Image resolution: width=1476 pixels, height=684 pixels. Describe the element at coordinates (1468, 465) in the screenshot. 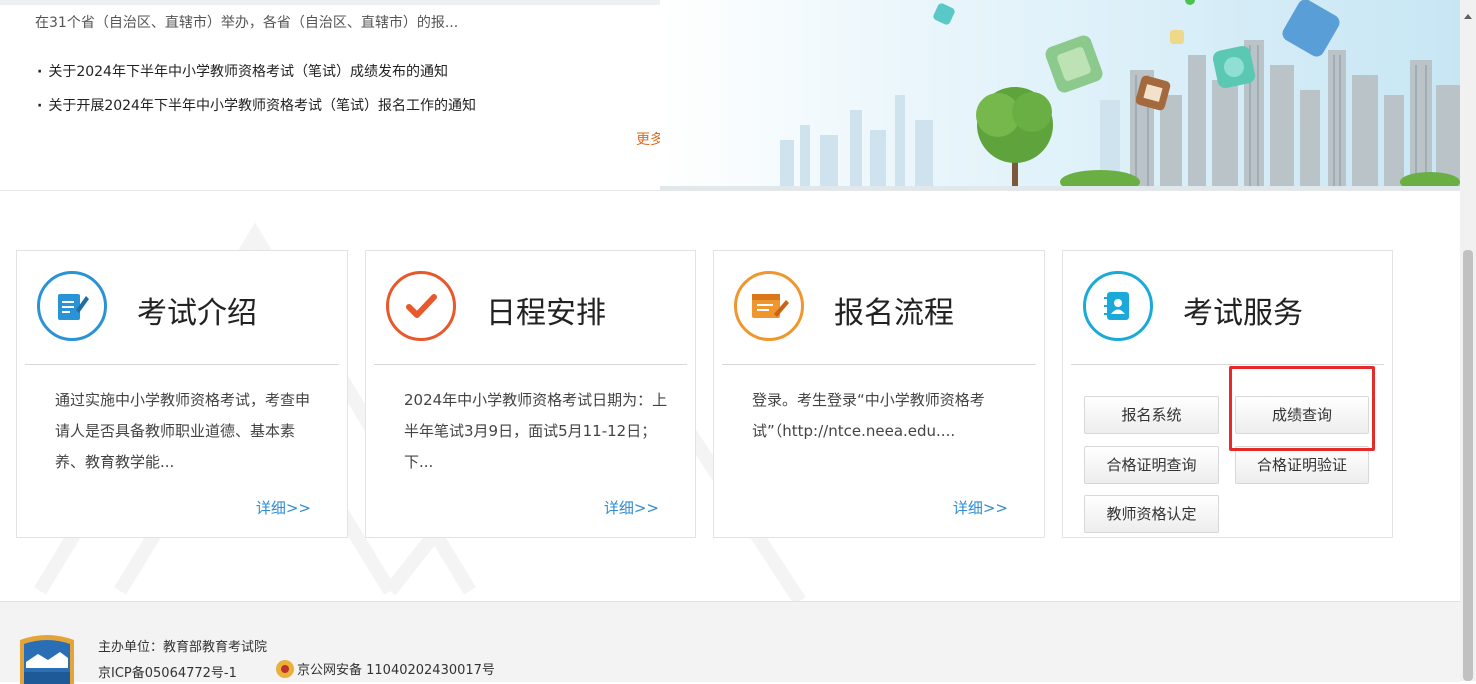

I see `scrollbar-thumb` at that location.